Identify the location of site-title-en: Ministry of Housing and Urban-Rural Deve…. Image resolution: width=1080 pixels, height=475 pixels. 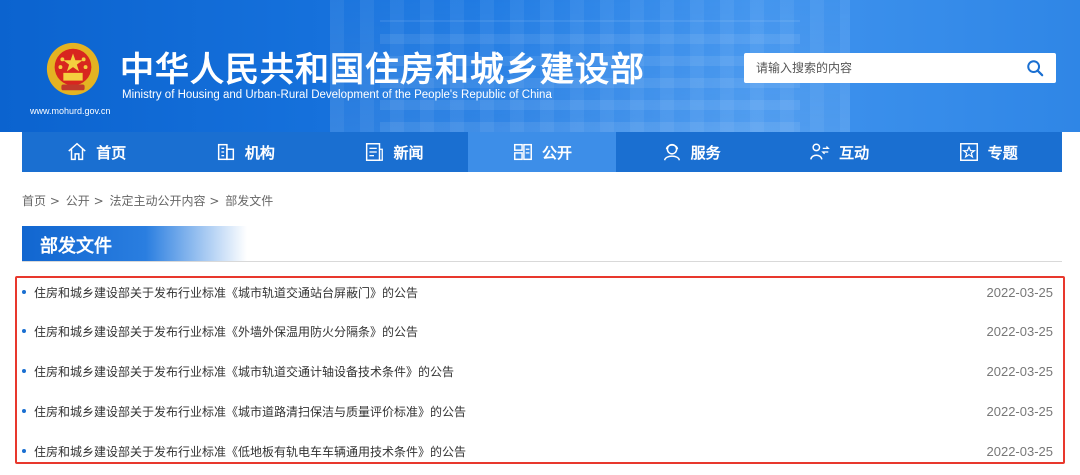
(337, 95).